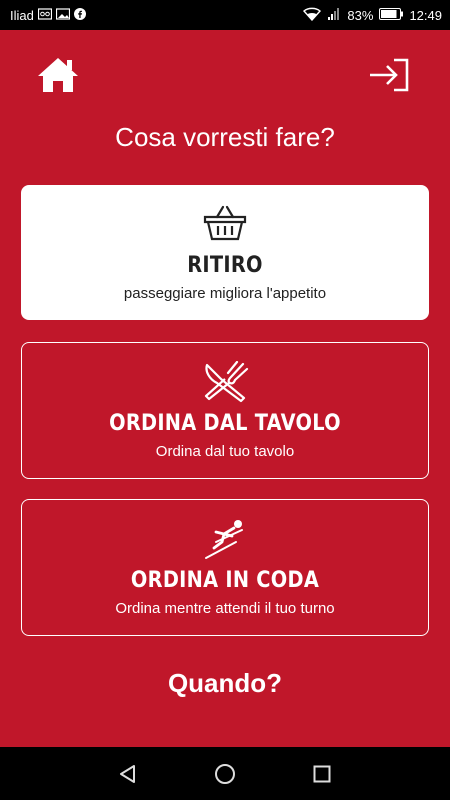  I want to click on clock: 12:49, so click(425, 15).